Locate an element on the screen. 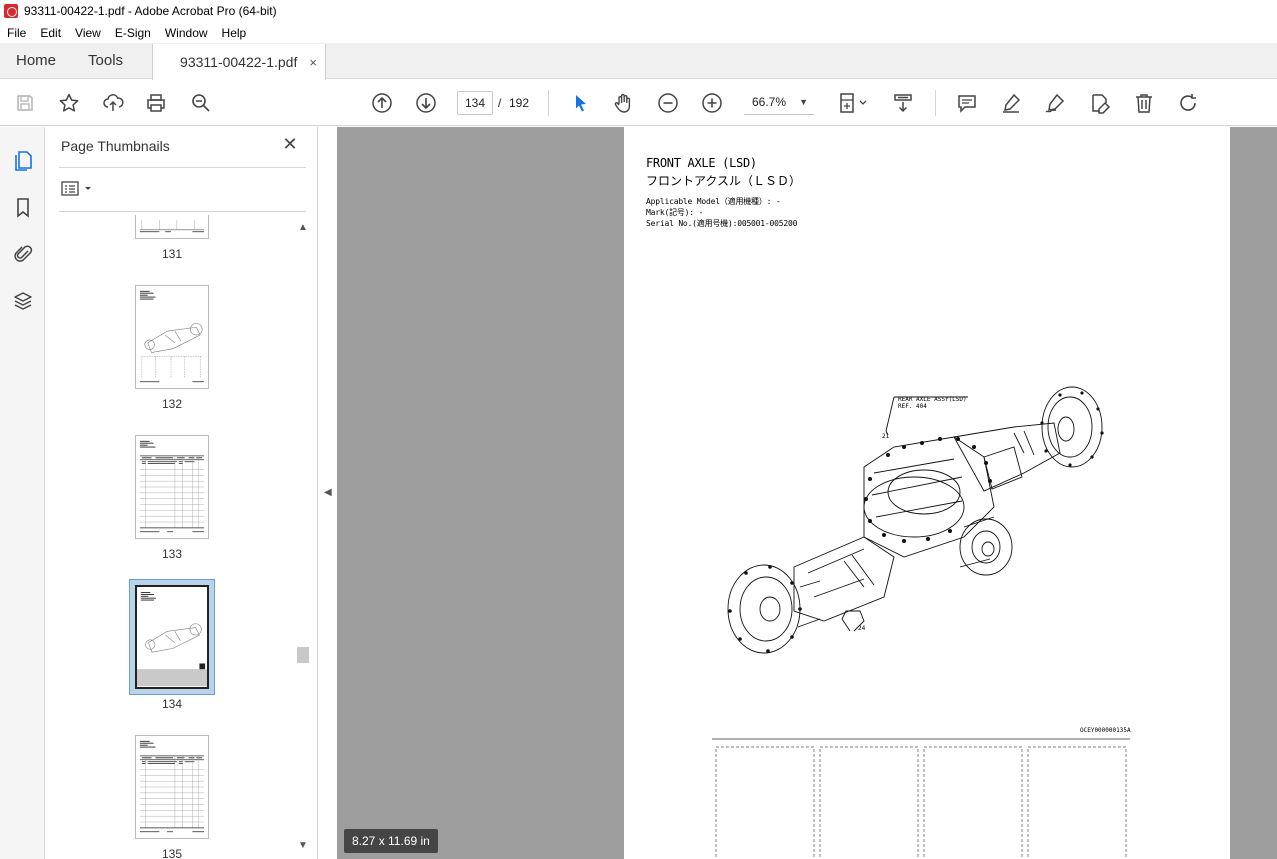  zoom-dropdown: 66.7% ▼ is located at coordinates (779, 103).